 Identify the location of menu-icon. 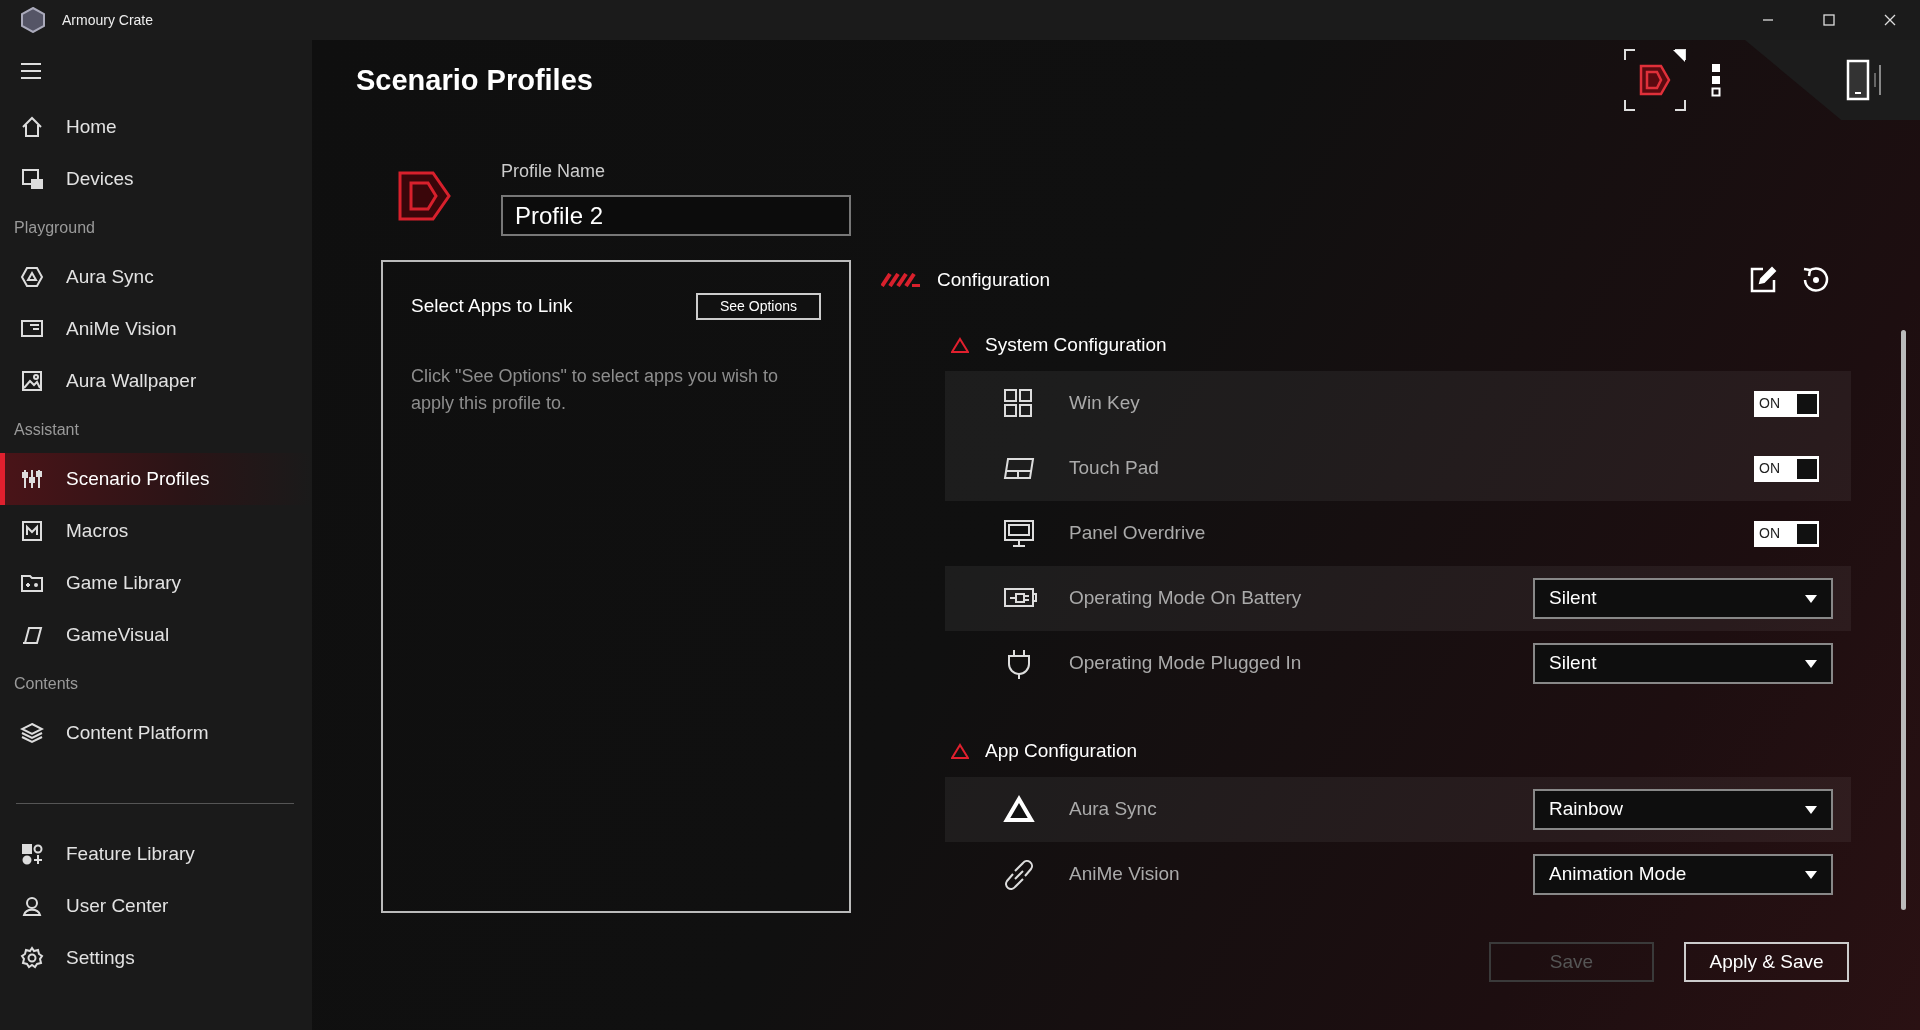
(31, 70).